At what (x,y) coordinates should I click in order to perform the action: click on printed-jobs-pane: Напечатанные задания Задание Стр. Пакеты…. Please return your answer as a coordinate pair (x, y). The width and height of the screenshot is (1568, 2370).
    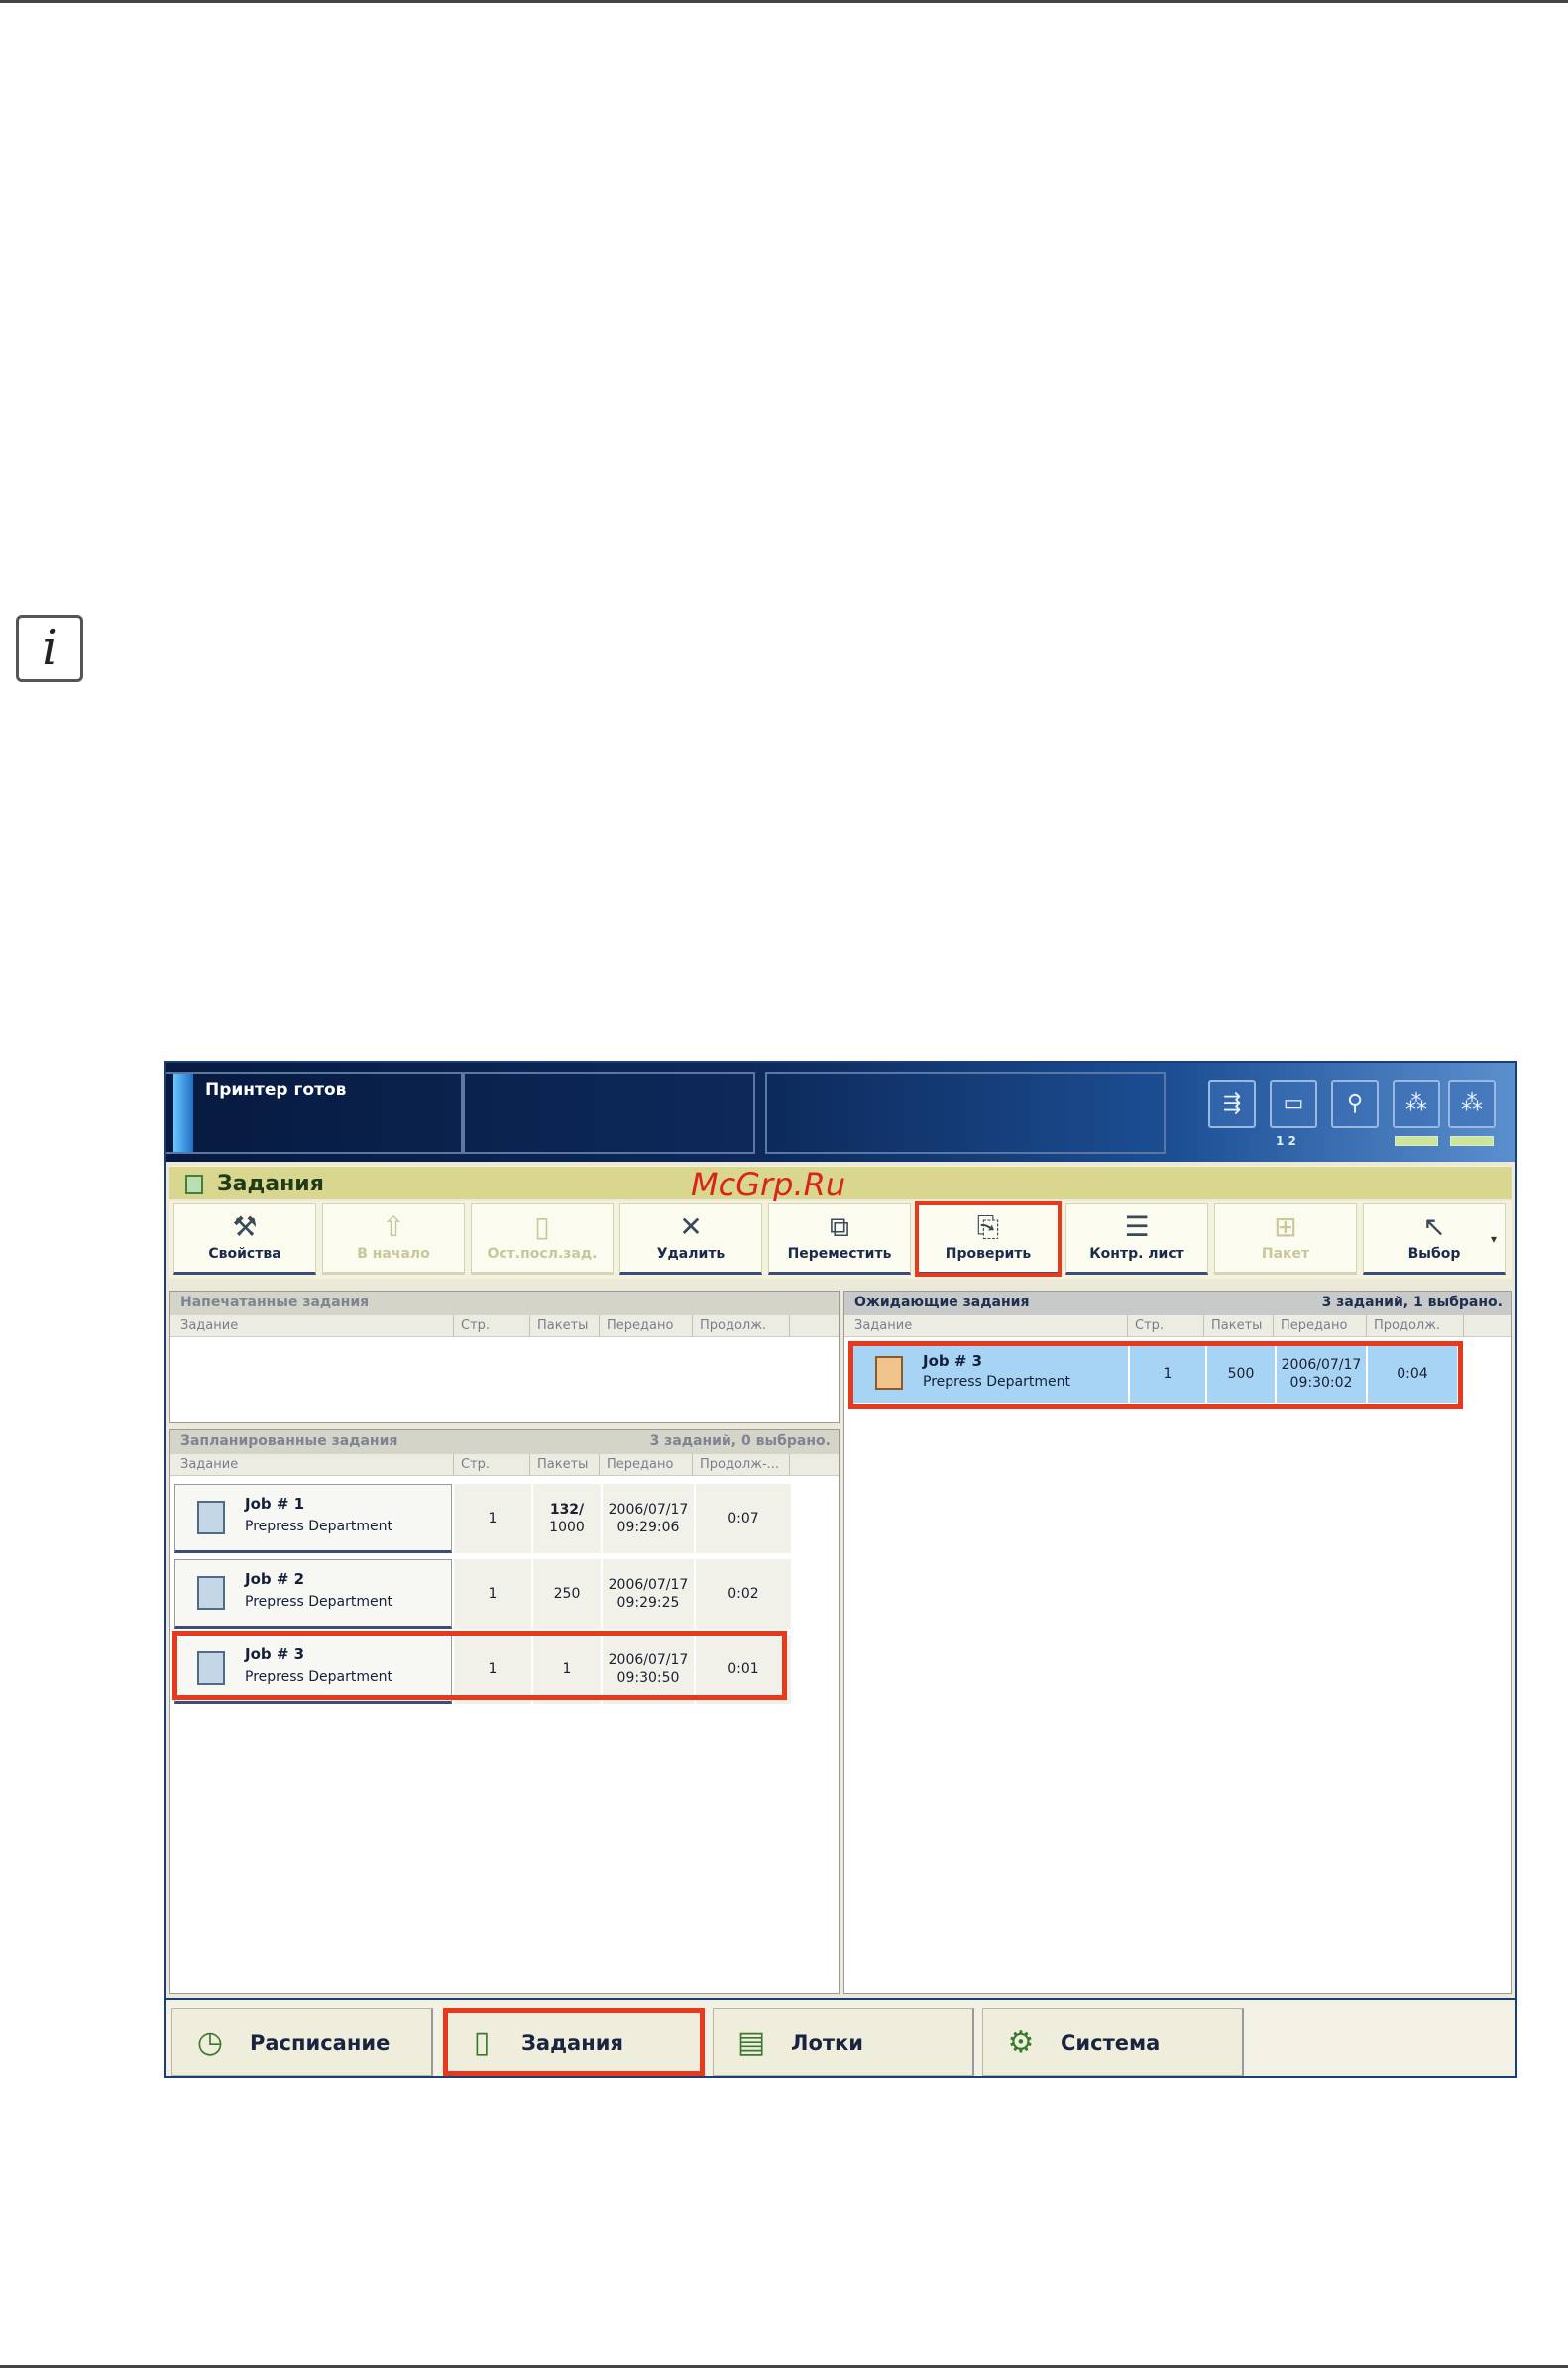
    Looking at the image, I should click on (504, 1357).